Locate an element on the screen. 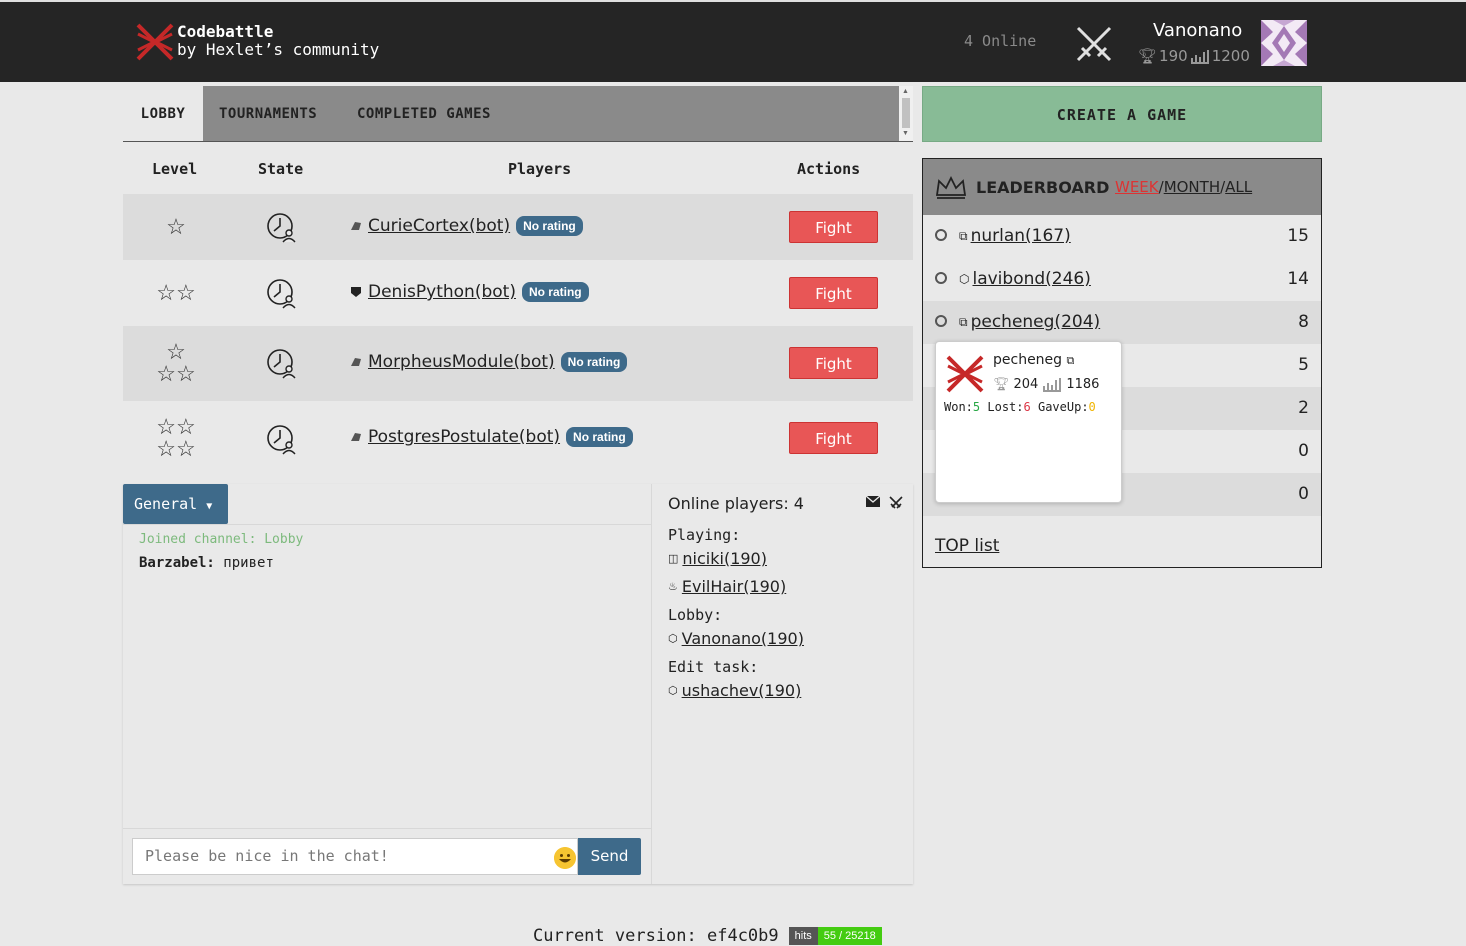 This screenshot has width=1466, height=946. envelope-icon is located at coordinates (873, 501).